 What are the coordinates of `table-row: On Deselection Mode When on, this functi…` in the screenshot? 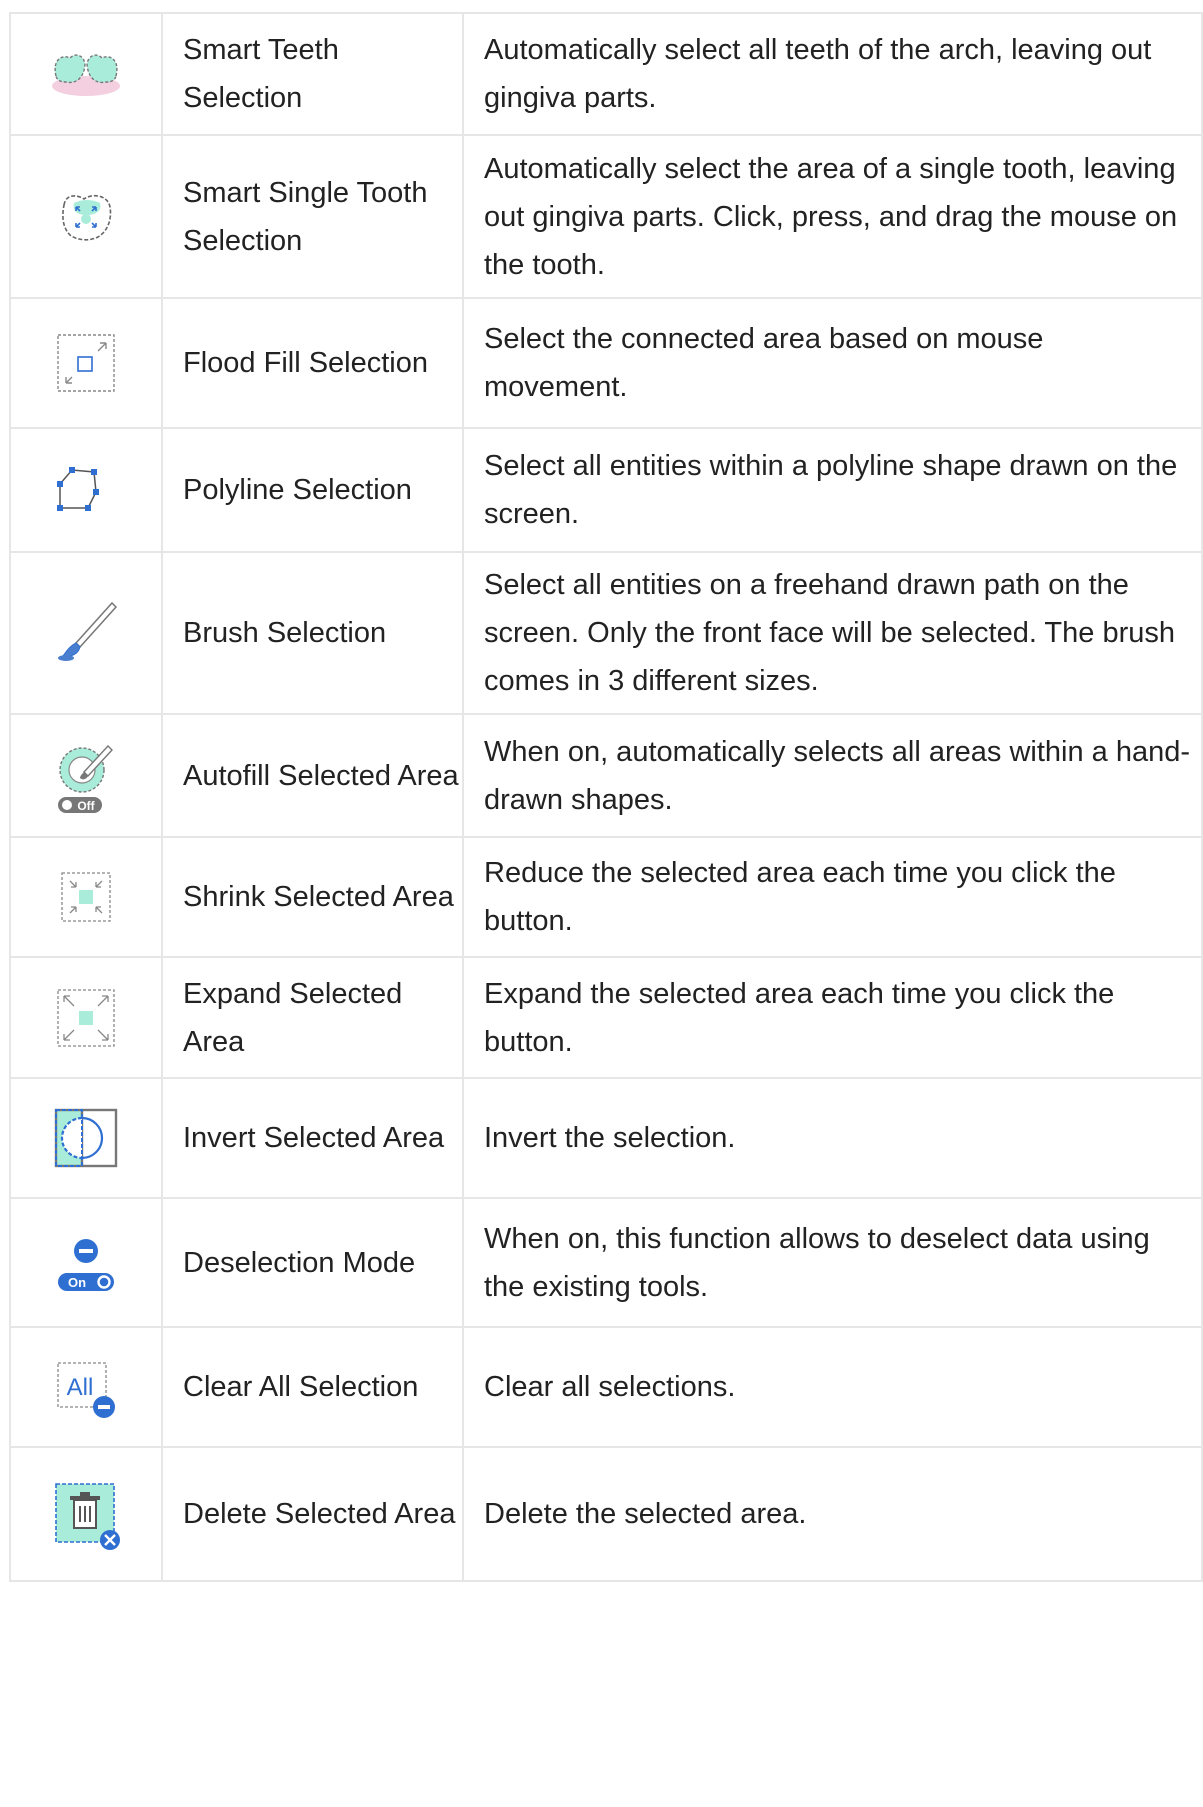 It's located at (606, 1262).